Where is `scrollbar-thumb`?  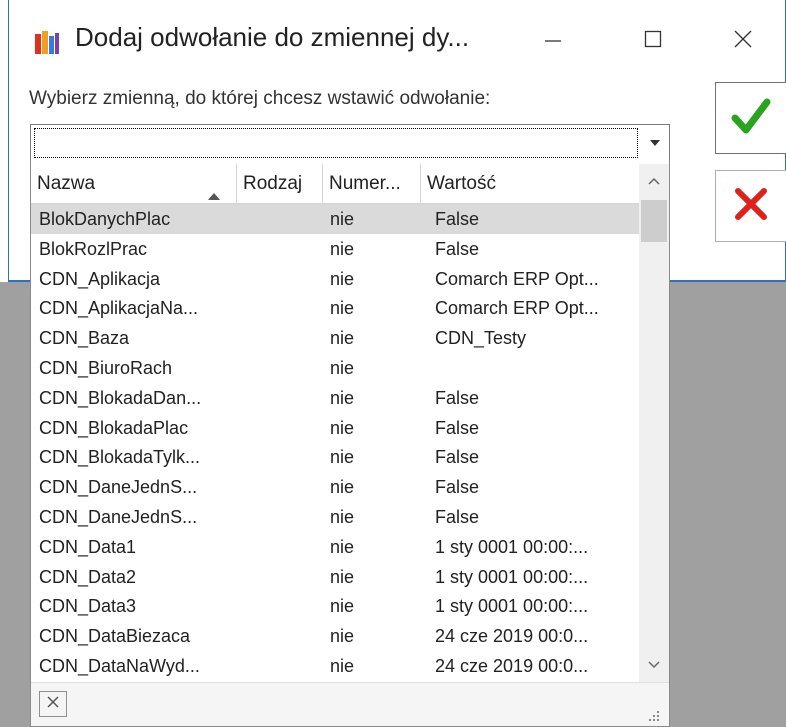
scrollbar-thumb is located at coordinates (654, 221).